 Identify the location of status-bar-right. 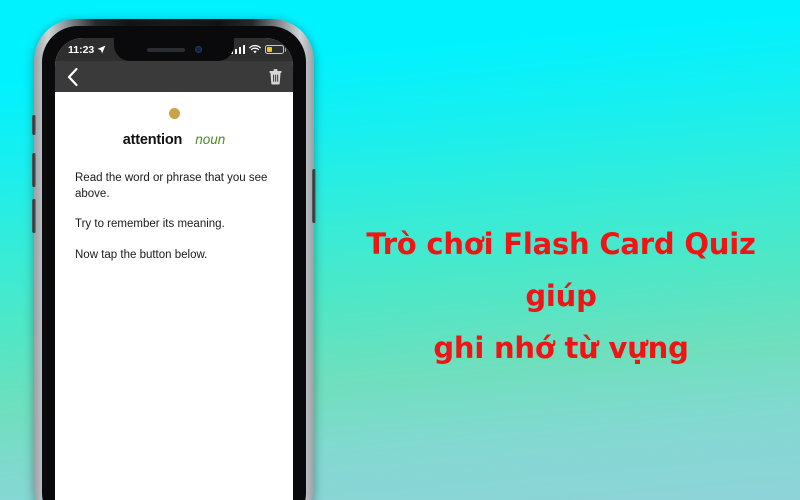
(257, 49).